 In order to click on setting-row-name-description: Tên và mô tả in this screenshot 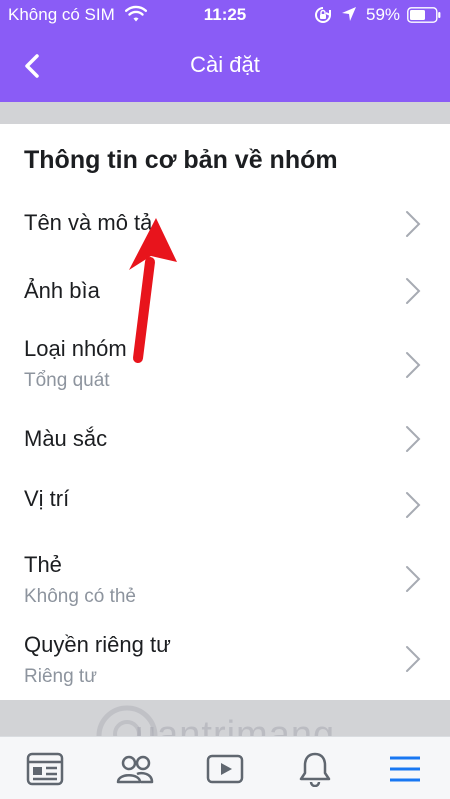, I will do `click(225, 225)`.